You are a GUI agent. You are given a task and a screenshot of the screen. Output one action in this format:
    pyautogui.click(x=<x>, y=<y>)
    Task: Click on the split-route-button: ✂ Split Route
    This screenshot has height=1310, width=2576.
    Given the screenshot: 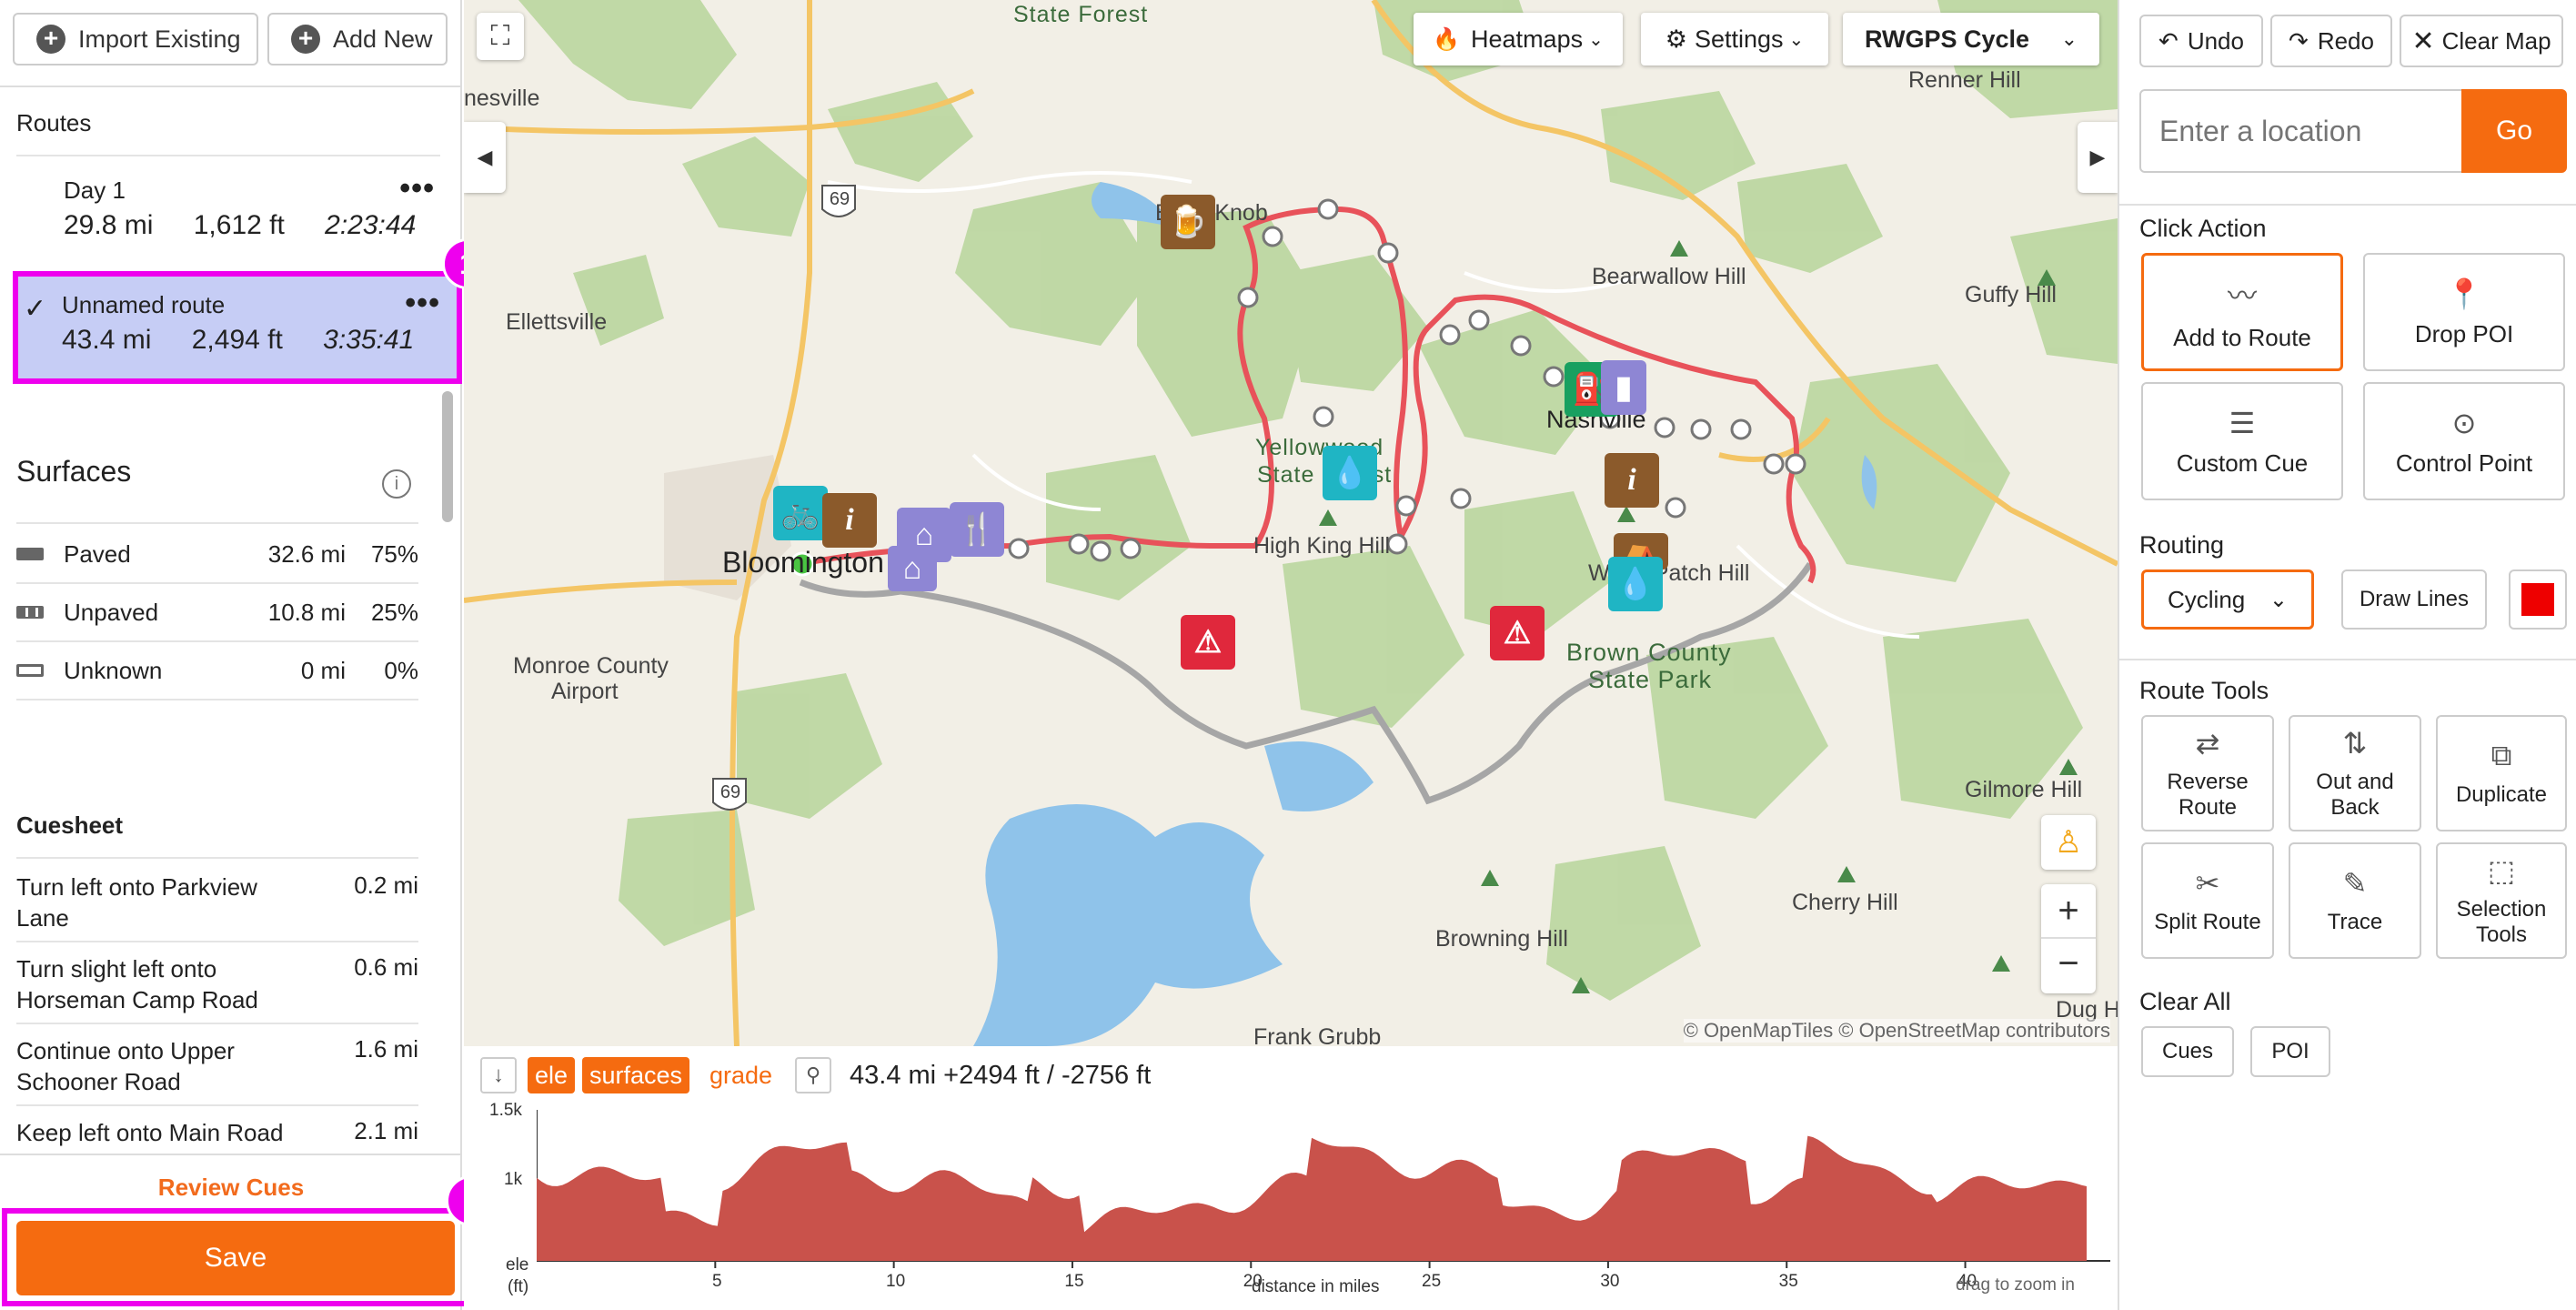 What is the action you would take?
    pyautogui.click(x=2207, y=900)
    